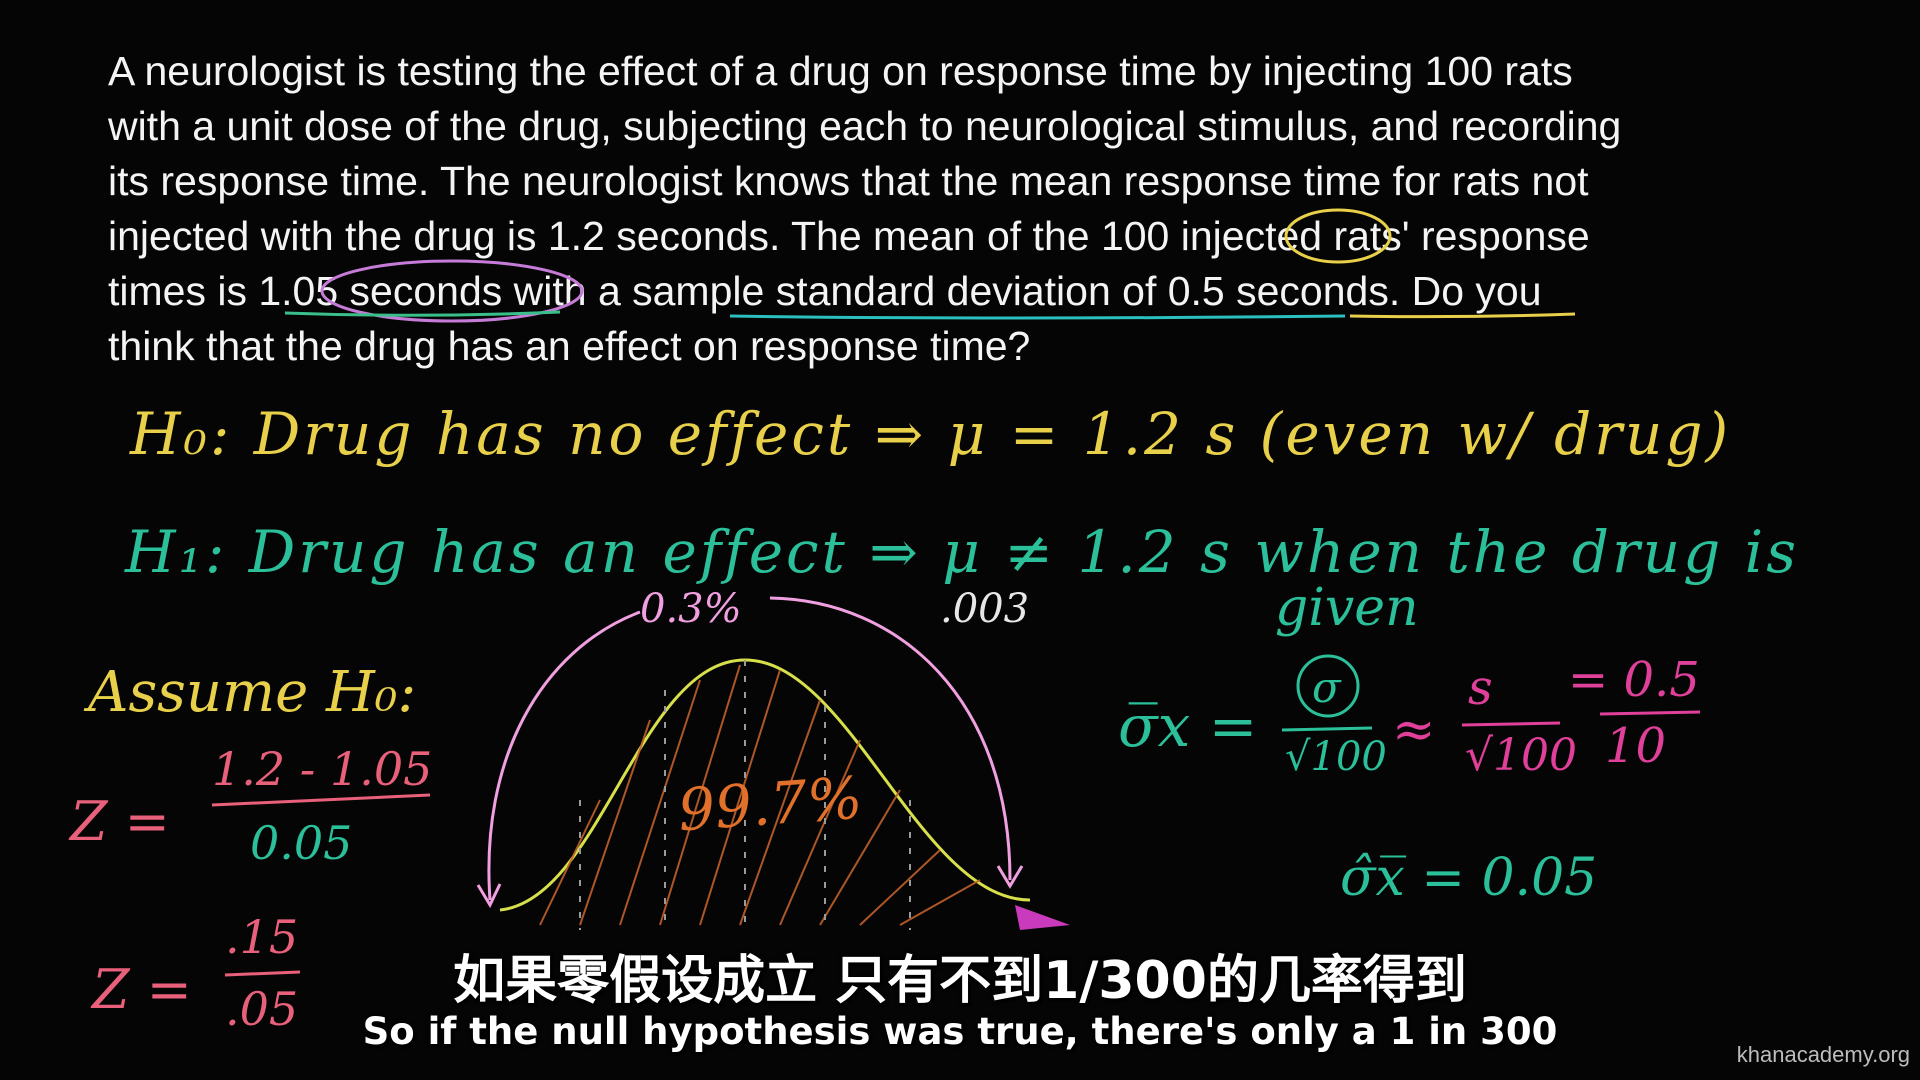 Image resolution: width=1920 pixels, height=1080 pixels. I want to click on left-tail-arrow, so click(564, 755).